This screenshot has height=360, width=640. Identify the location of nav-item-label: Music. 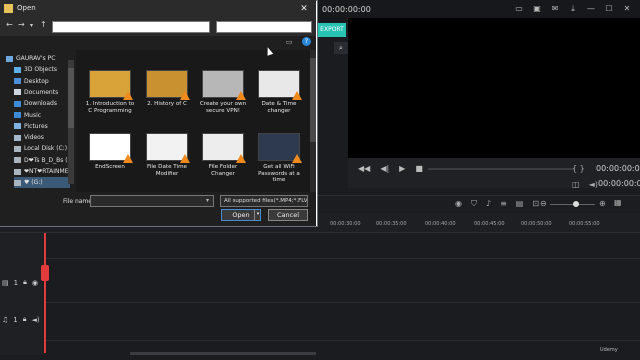
(33, 115).